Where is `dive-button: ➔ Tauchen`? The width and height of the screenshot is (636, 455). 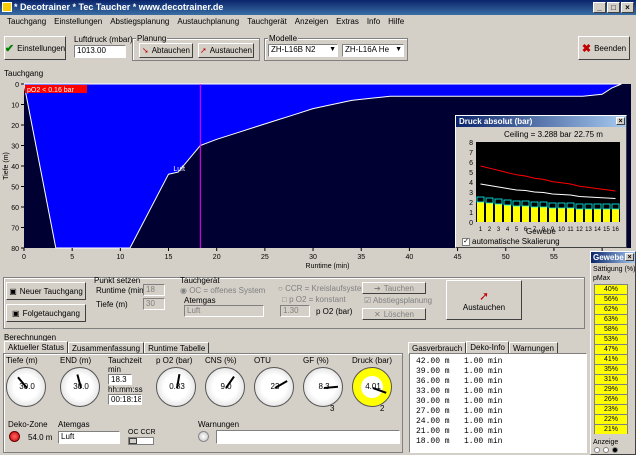
dive-button: ➔ Tauchen is located at coordinates (394, 288).